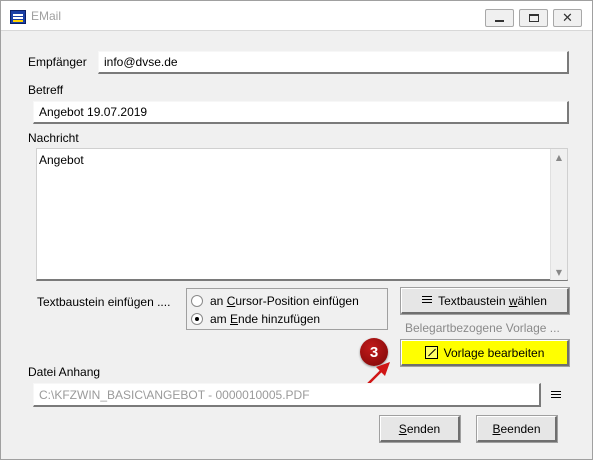 The height and width of the screenshot is (460, 593). I want to click on close-icon: ✕, so click(567, 18).